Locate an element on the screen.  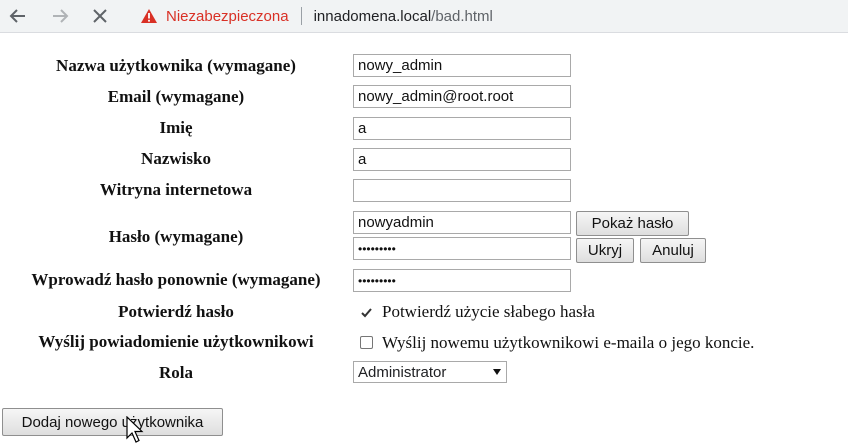
cursor-icon is located at coordinates (135, 429).